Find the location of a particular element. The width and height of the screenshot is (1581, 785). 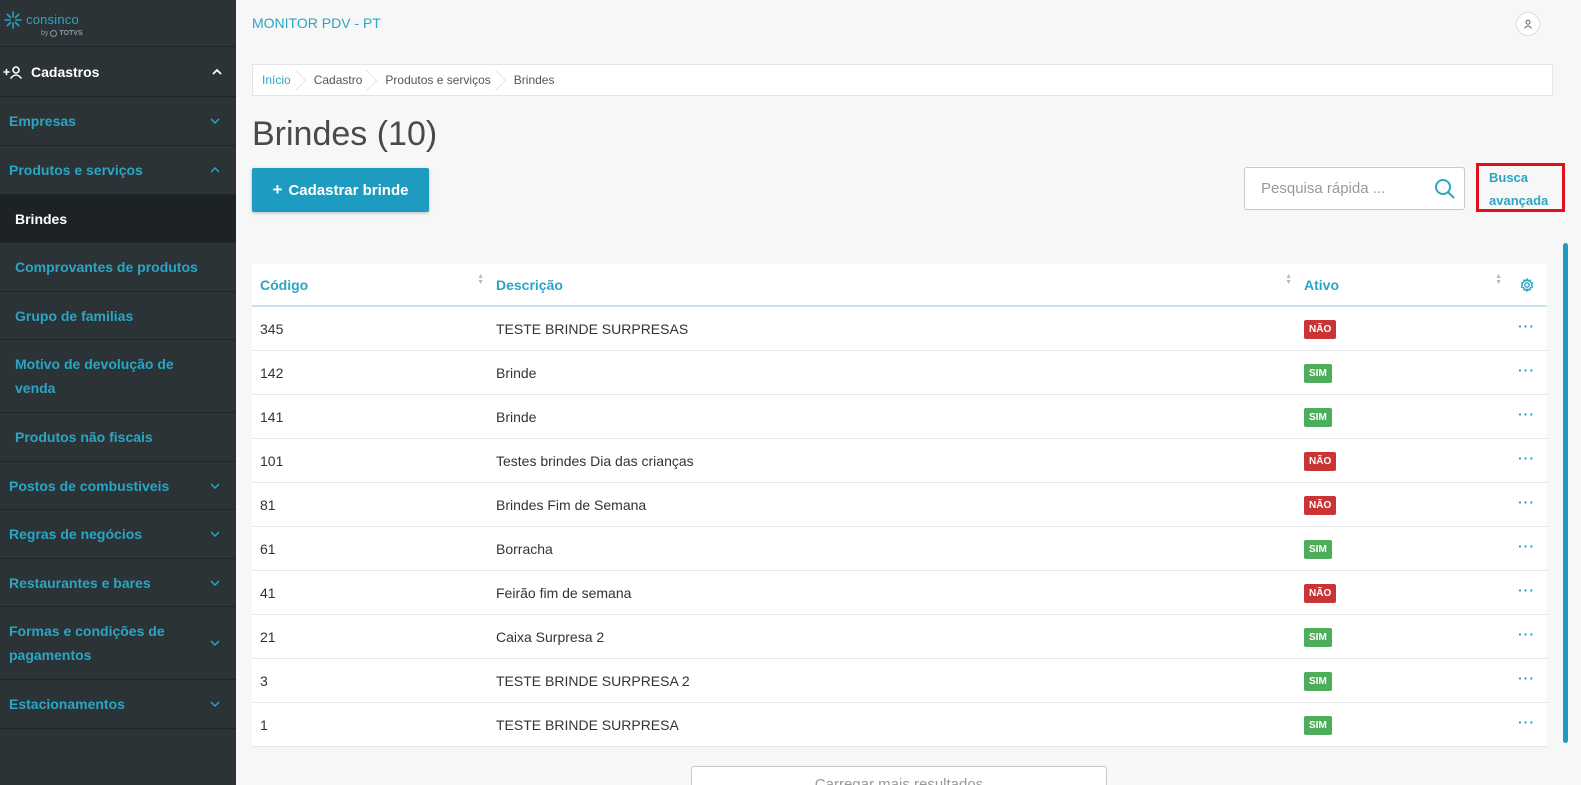

sidebar-item-motivo-devolucao: Motivo de devolução de venda is located at coordinates (118, 376).